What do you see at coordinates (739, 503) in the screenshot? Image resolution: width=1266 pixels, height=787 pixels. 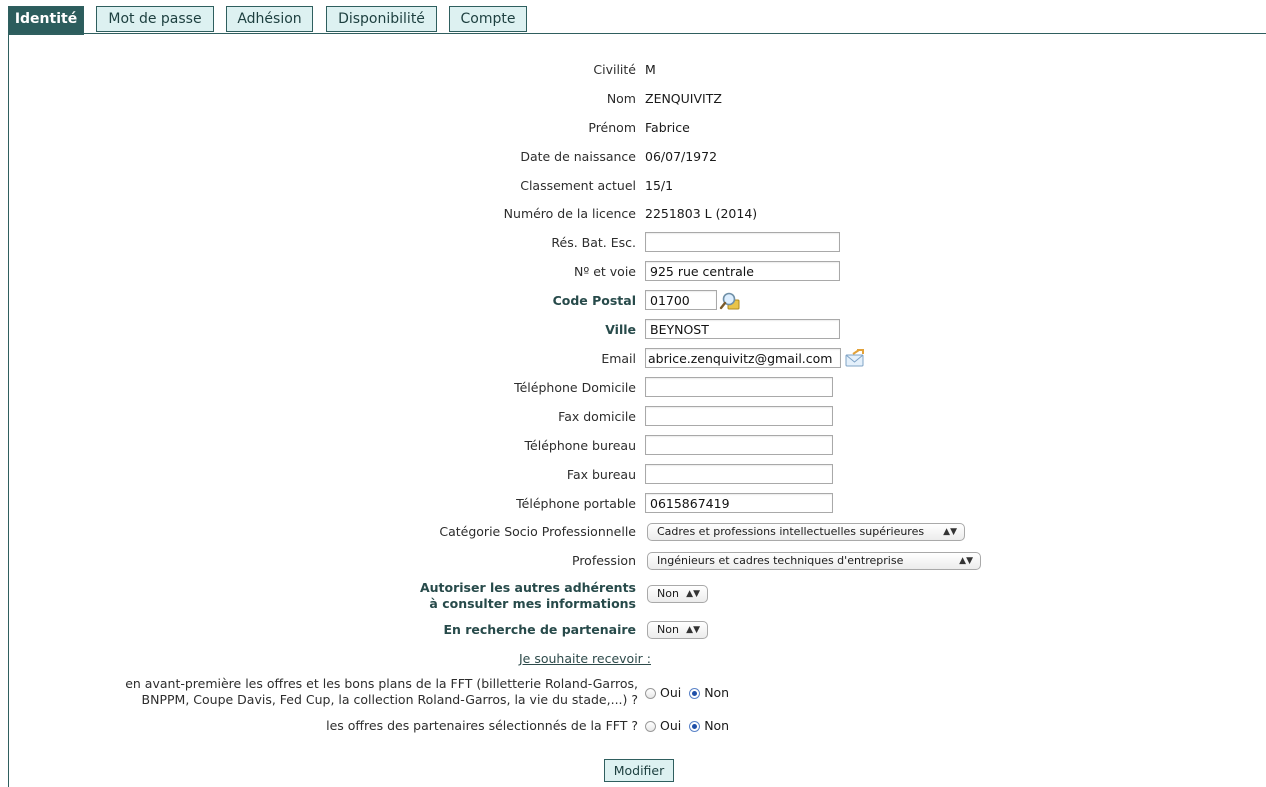 I see `portable-input` at bounding box center [739, 503].